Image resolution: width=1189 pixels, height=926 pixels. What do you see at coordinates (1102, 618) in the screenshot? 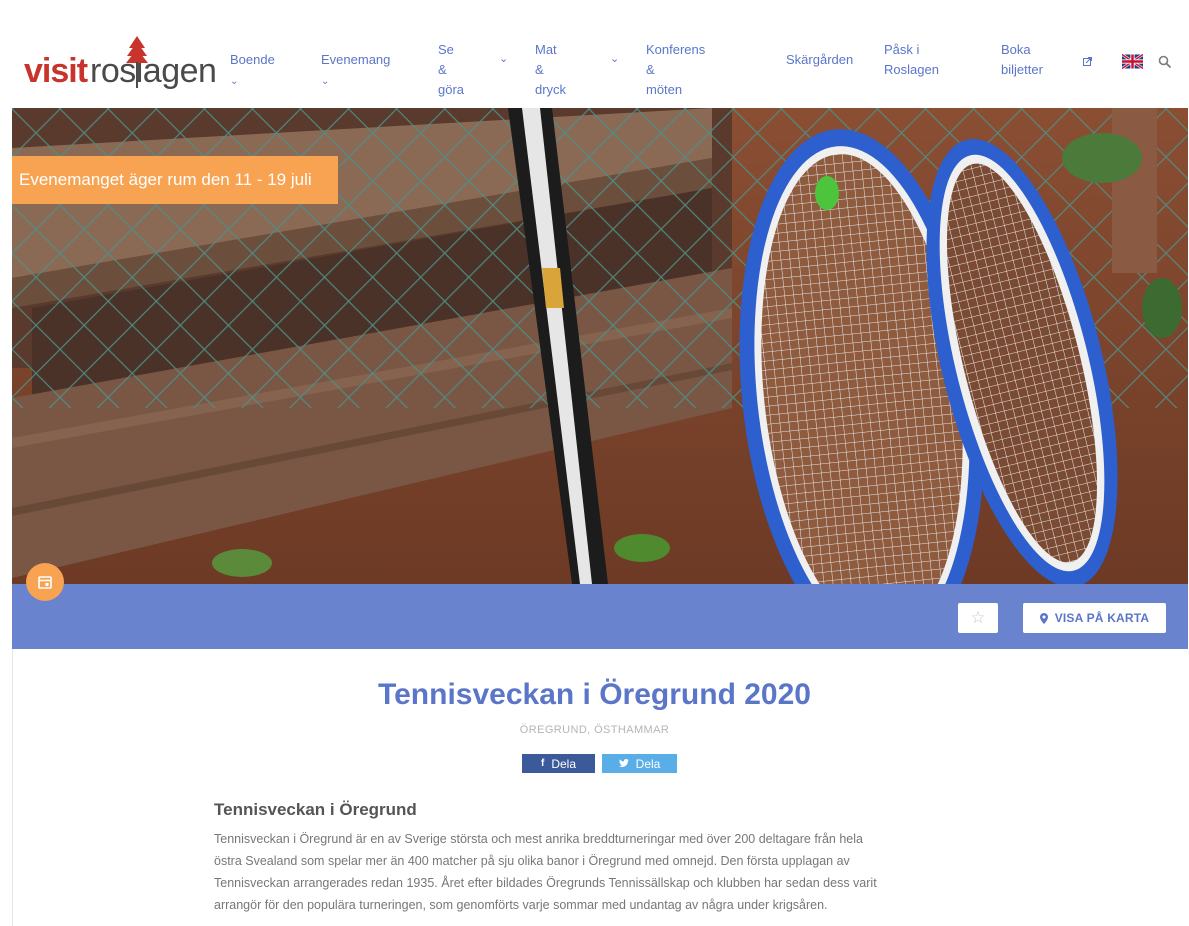
I see `show-on-map-label: VISA PÅ KARTA` at bounding box center [1102, 618].